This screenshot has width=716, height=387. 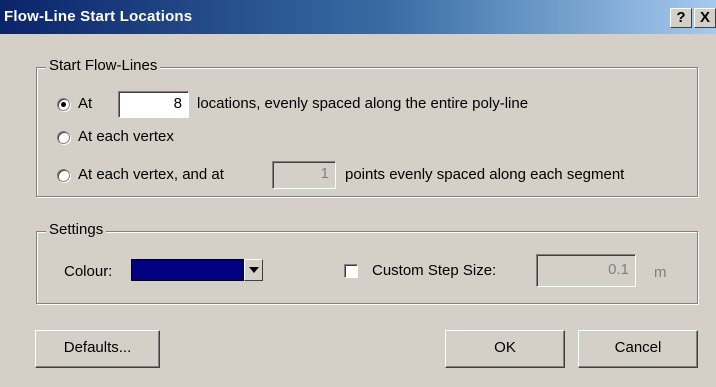 I want to click on colour-dropdown-button, so click(x=253, y=270).